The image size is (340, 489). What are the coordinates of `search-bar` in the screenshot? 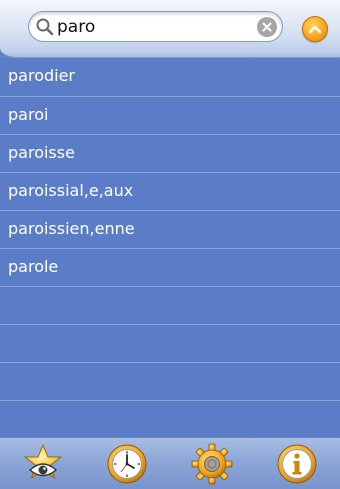 It's located at (155, 26).